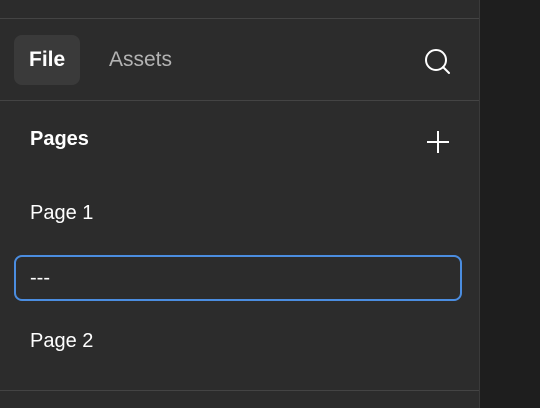 This screenshot has height=408, width=540. Describe the element at coordinates (47, 60) in the screenshot. I see `tab-file: File` at that location.